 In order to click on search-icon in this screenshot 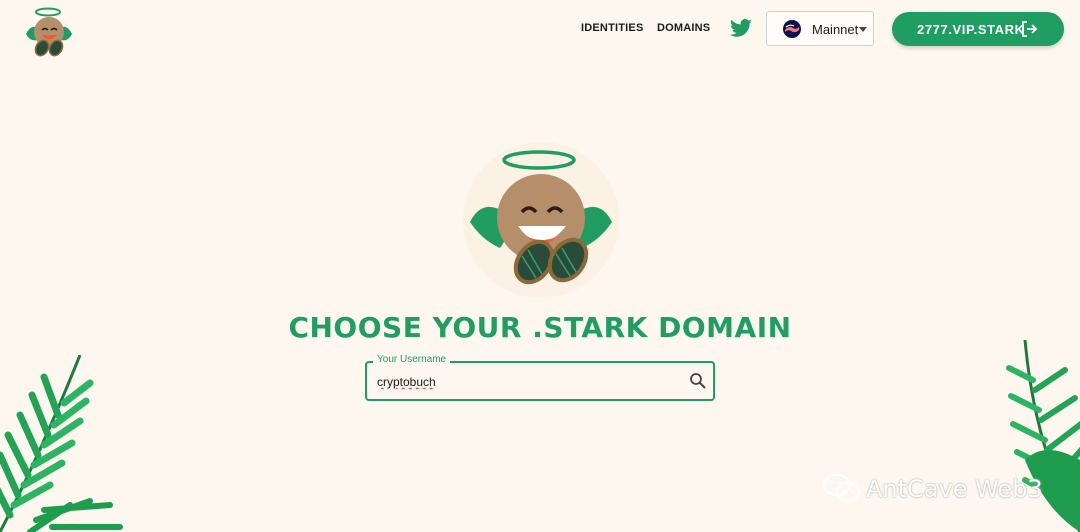, I will do `click(698, 381)`.